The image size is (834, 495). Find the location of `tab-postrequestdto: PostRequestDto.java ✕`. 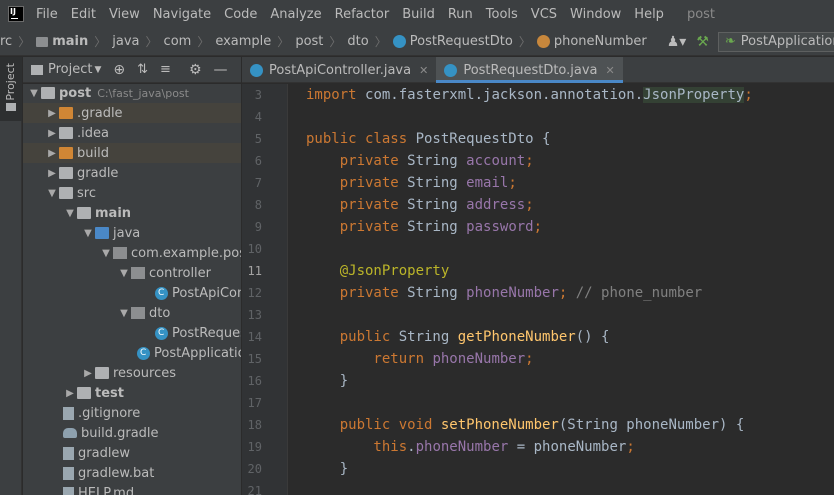

tab-postrequestdto: PostRequestDto.java ✕ is located at coordinates (530, 70).